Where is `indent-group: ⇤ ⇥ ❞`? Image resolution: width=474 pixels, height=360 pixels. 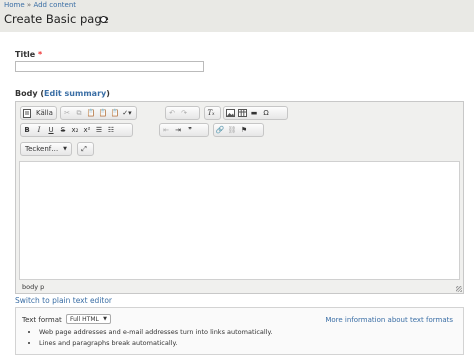 indent-group: ⇤ ⇥ ❞ is located at coordinates (184, 130).